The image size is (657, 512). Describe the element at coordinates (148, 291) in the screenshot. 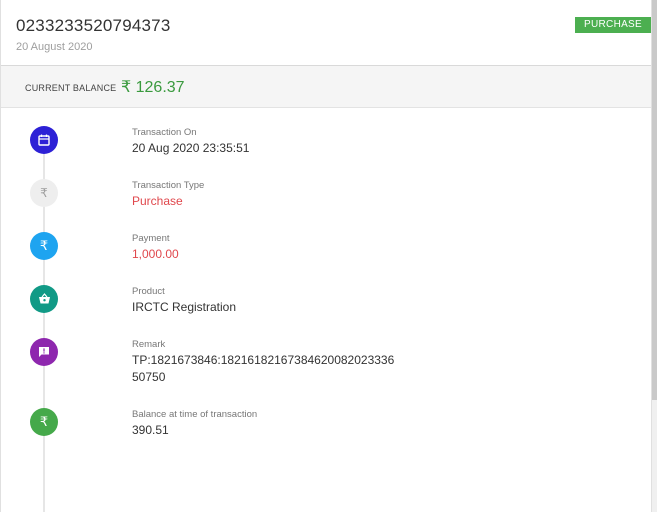

I see `product-label: Product` at that location.